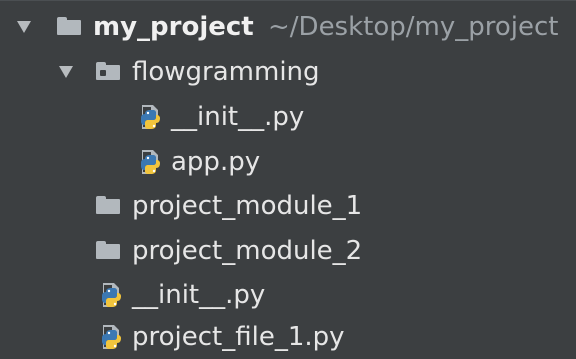 The image size is (576, 359). I want to click on tree-row-flowgramming-init: __init__.py, so click(288, 117).